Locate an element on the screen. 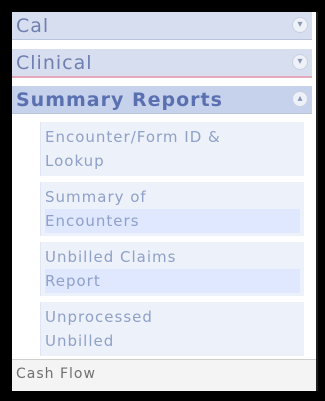 The image size is (325, 401). category-label: Clinical is located at coordinates (54, 63).